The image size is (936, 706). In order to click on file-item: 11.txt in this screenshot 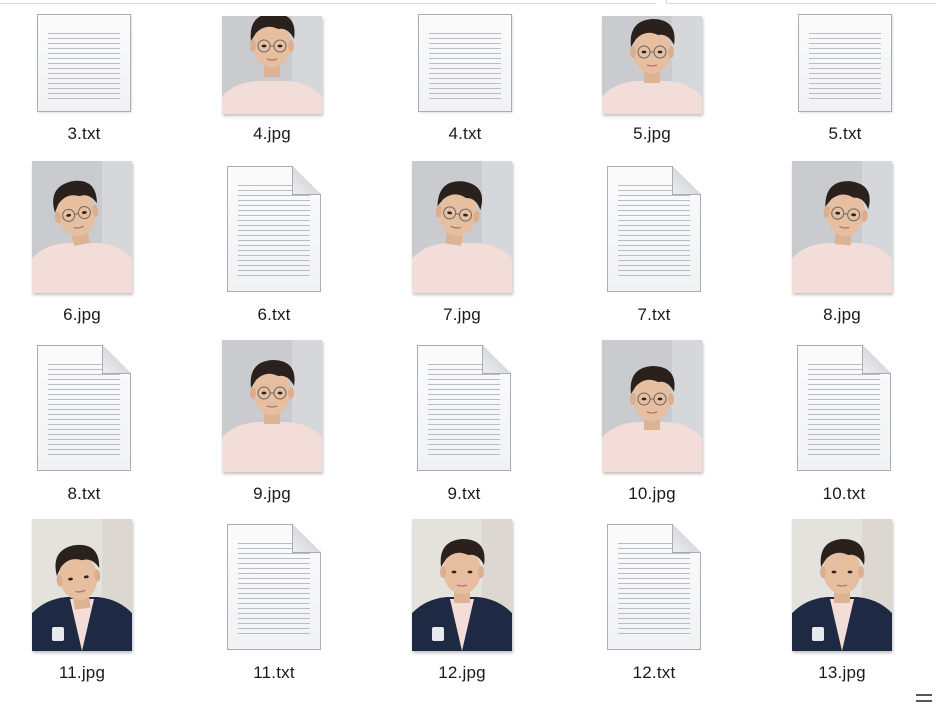, I will do `click(274, 604)`.